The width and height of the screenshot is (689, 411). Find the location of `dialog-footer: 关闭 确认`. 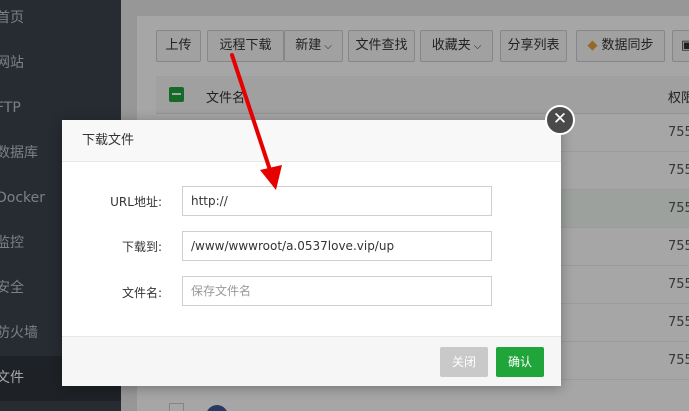

dialog-footer: 关闭 确认 is located at coordinates (311, 361).